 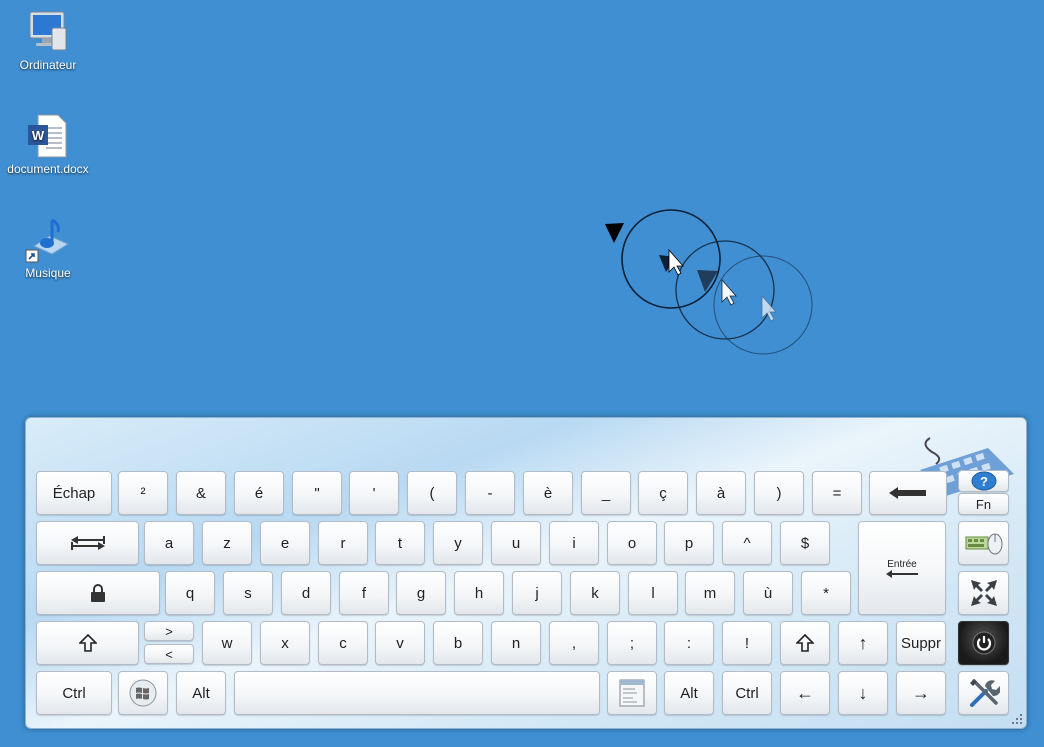 I want to click on cursor-trail-graphic, so click(x=709, y=282).